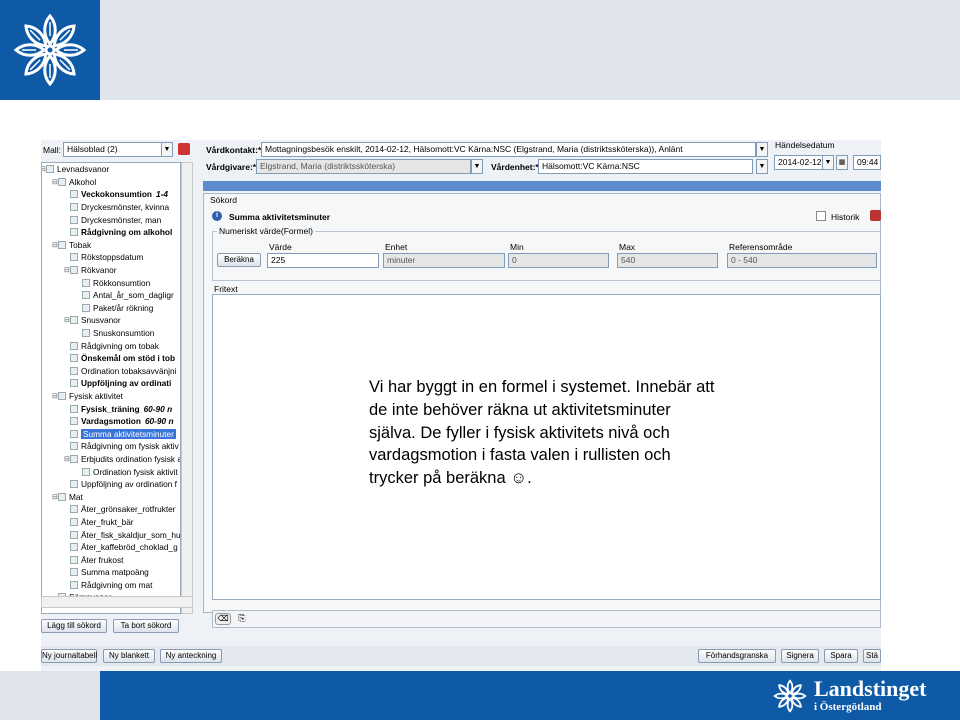  I want to click on tree-item: Rökstoppsdatum, so click(111, 257).